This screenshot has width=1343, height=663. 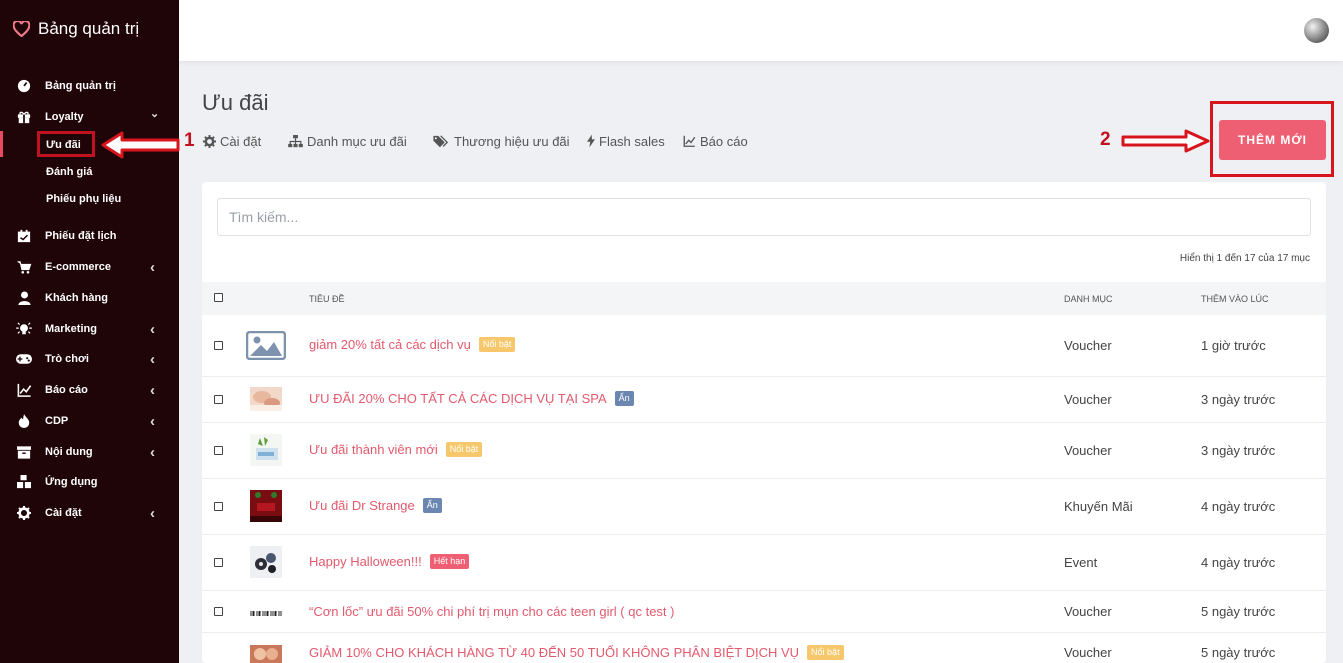 I want to click on subnav-label: Thương hiệu ưu đãi, so click(x=512, y=141).